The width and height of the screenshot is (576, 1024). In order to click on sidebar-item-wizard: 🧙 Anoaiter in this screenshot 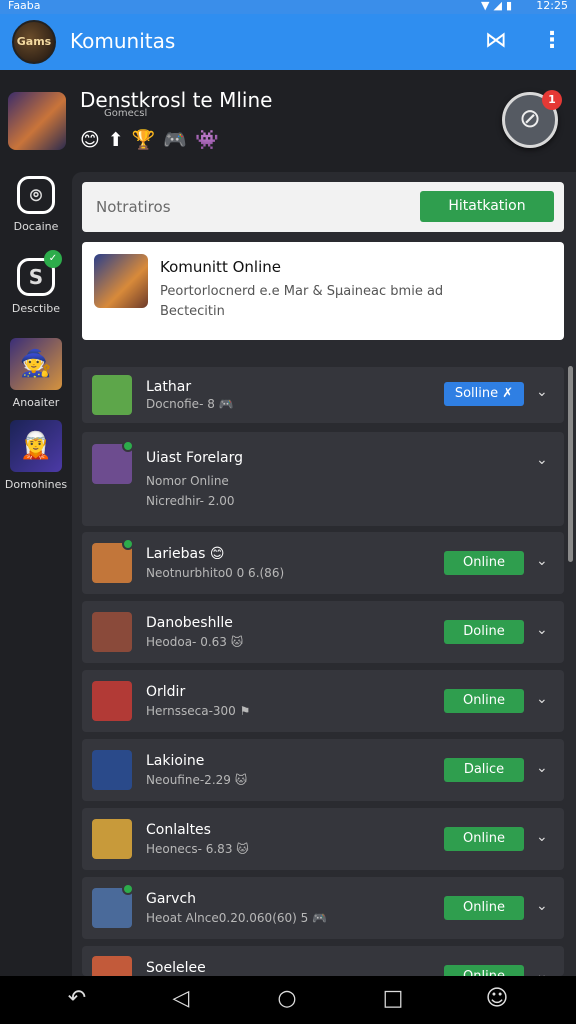, I will do `click(36, 373)`.